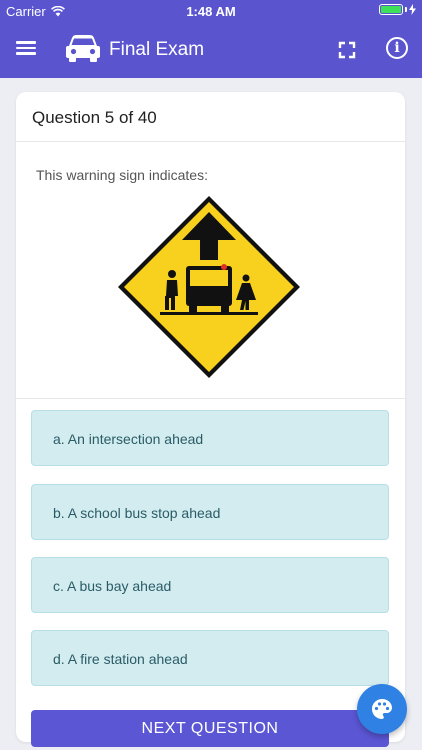  I want to click on car-icon, so click(83, 48).